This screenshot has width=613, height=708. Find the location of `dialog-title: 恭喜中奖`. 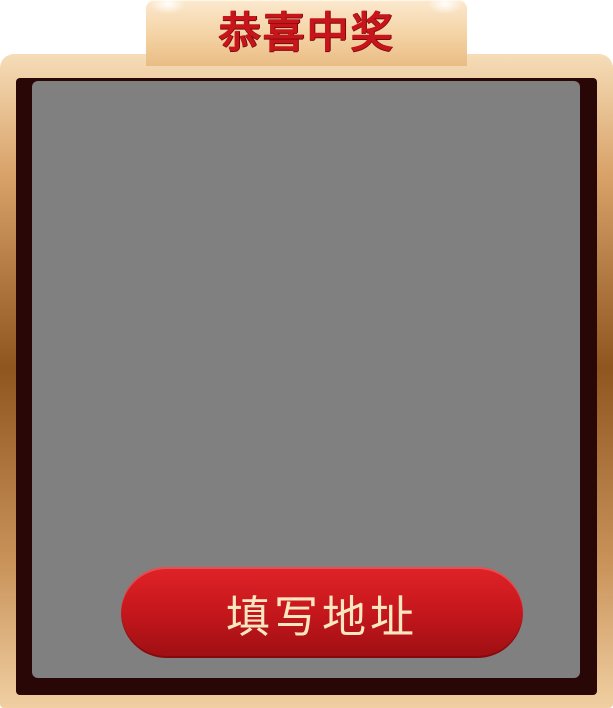

dialog-title: 恭喜中奖 is located at coordinates (306, 32).